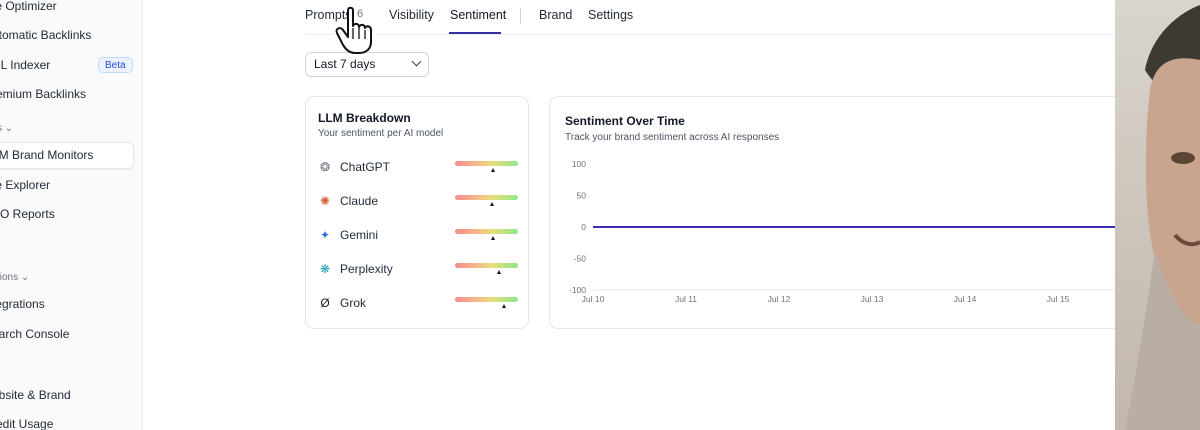  I want to click on sidebar-item-search-console: earch Console, so click(34, 334).